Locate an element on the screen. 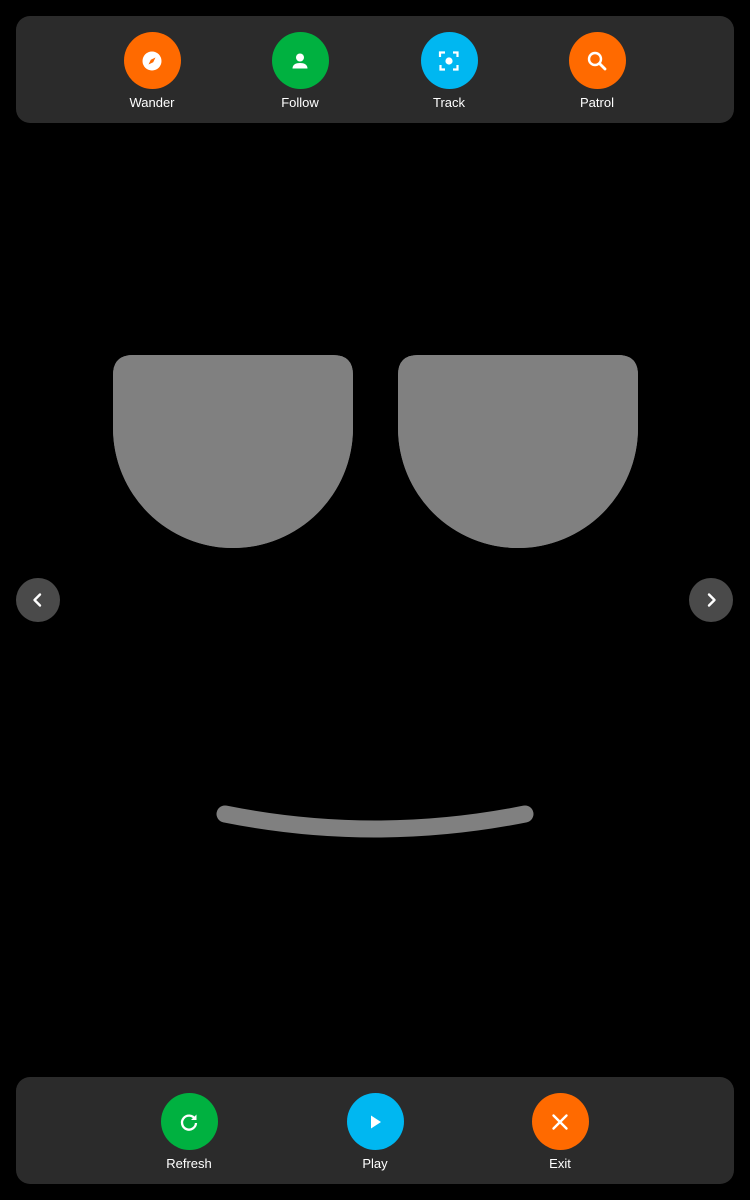 The height and width of the screenshot is (1200, 750). next-face-button is located at coordinates (711, 600).